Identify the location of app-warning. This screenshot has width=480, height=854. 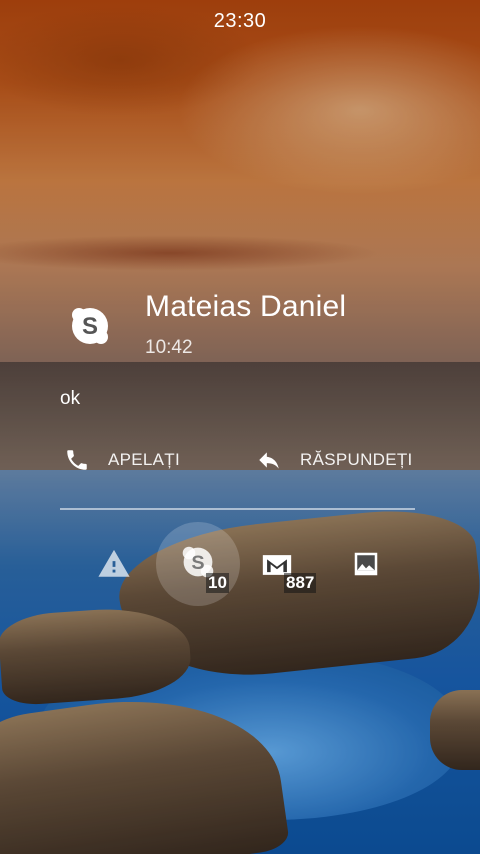
(118, 562).